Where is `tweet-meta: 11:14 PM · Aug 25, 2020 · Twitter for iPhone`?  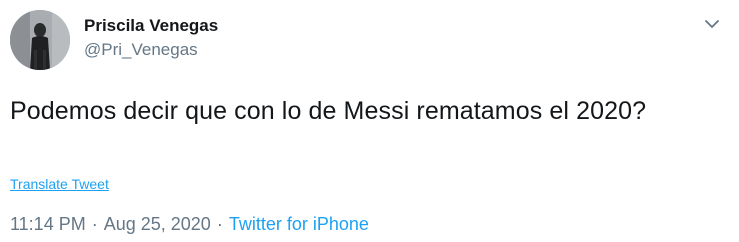
tweet-meta: 11:14 PM · Aug 25, 2020 · Twitter for iPhone is located at coordinates (189, 224).